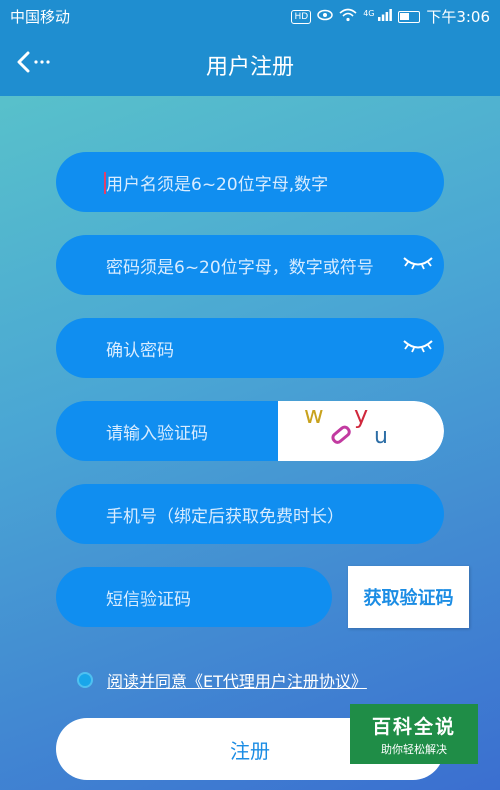 The width and height of the screenshot is (500, 790). What do you see at coordinates (217, 184) in the screenshot?
I see `username-placeholder: 用户名须是6~20位字母,数字` at bounding box center [217, 184].